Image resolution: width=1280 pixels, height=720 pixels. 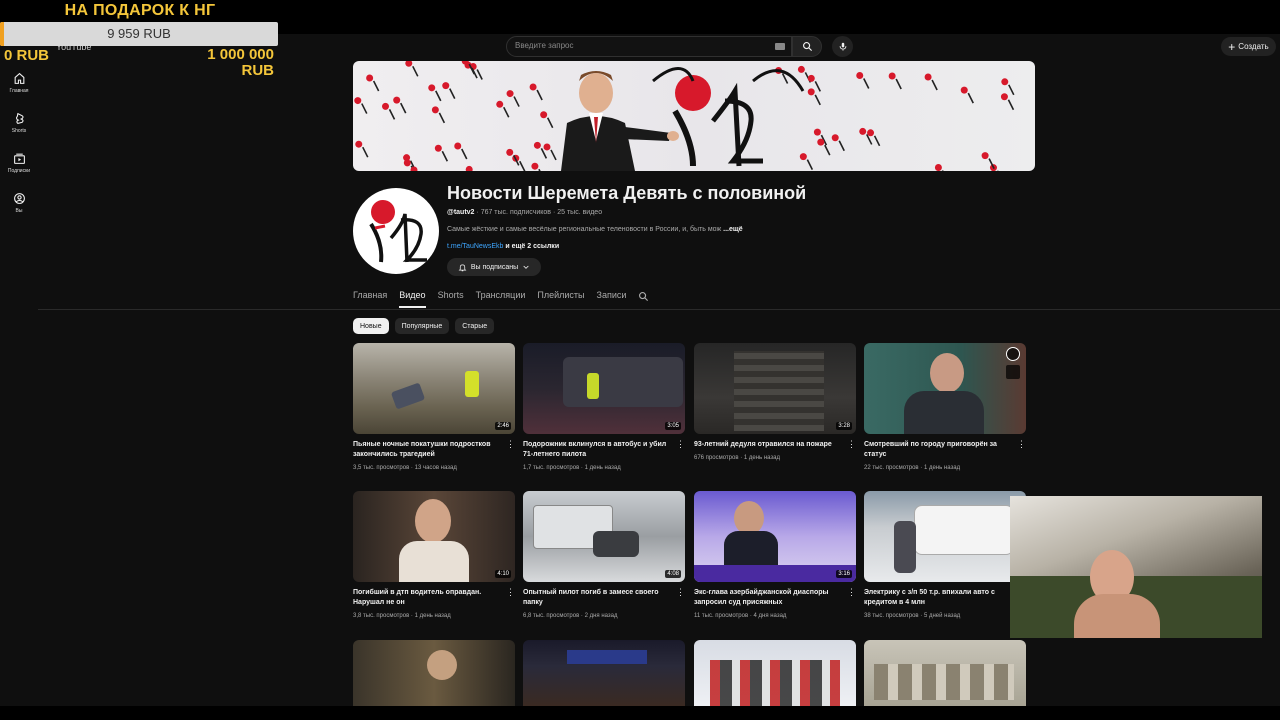 I want to click on tab-live: Трансляции, so click(x=501, y=299).